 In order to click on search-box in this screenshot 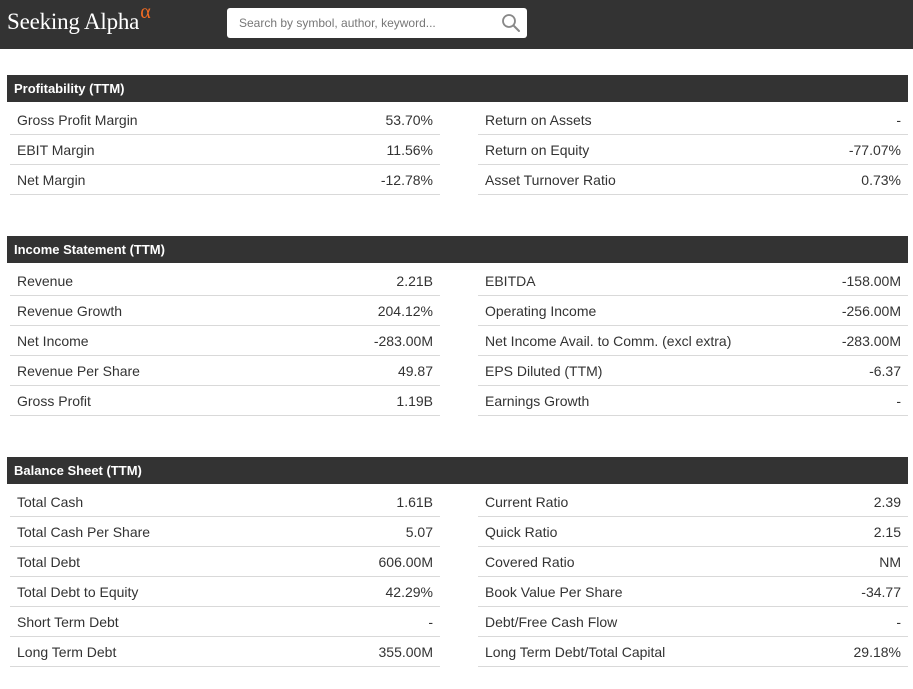, I will do `click(377, 23)`.